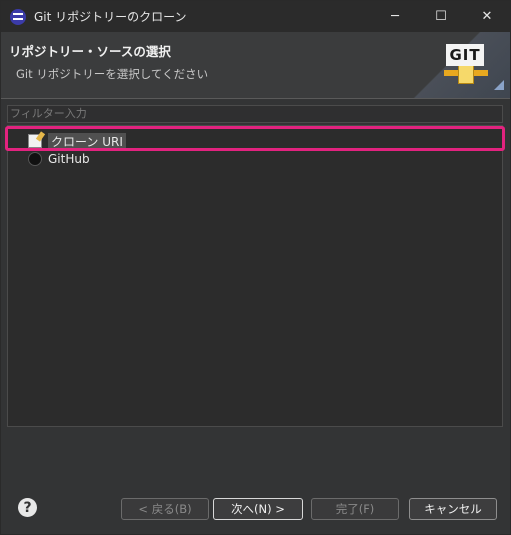 The image size is (511, 535). Describe the element at coordinates (395, 16) in the screenshot. I see `minimize-button: ─` at that location.